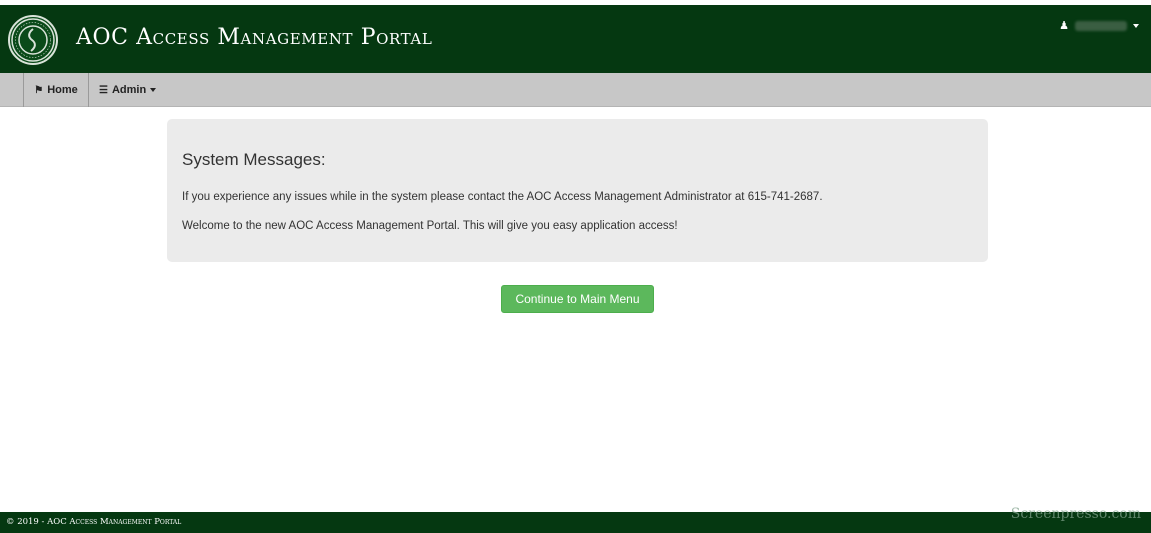 The image size is (1151, 533). Describe the element at coordinates (94, 522) in the screenshot. I see `footer-copyright: © 2019 - AOC Access Management Portal` at that location.